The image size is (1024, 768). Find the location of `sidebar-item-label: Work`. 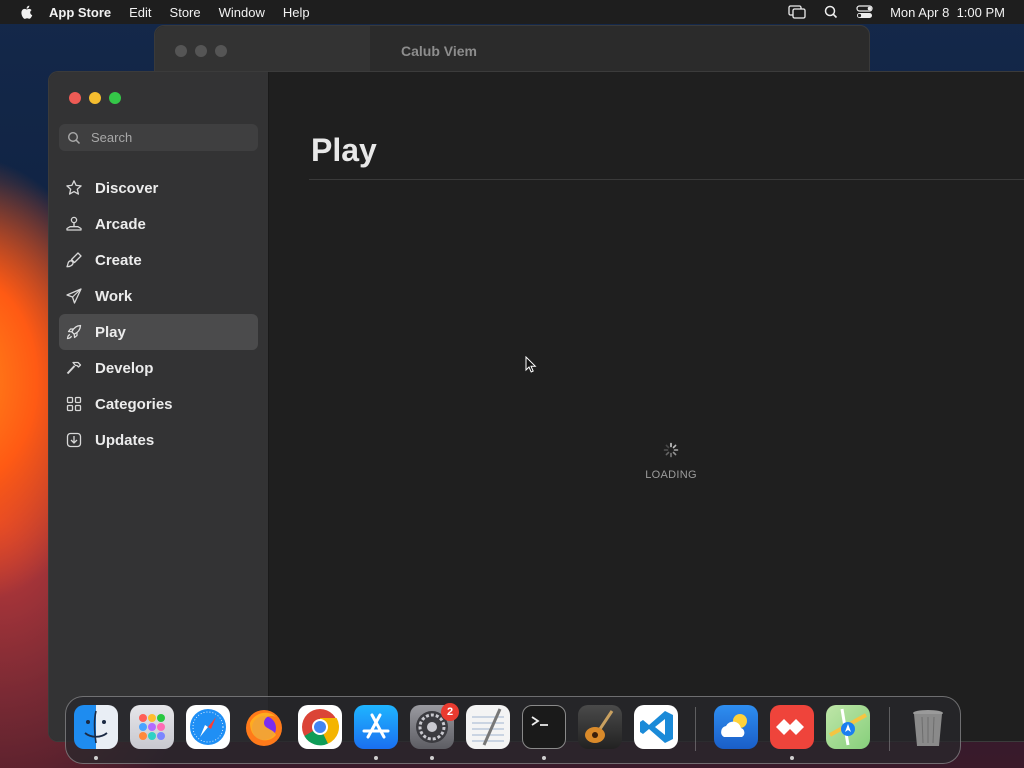

sidebar-item-label: Work is located at coordinates (114, 296).